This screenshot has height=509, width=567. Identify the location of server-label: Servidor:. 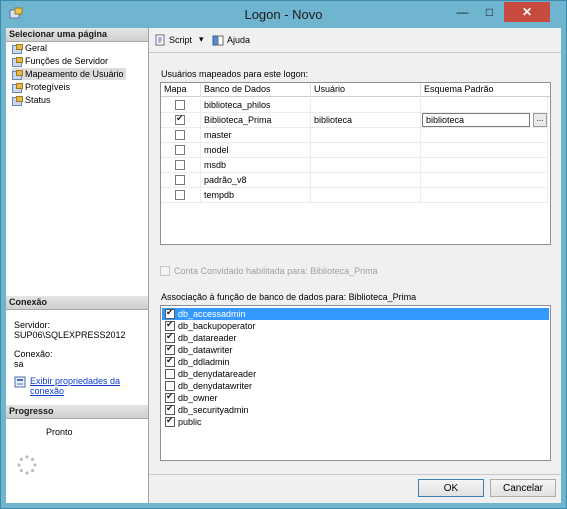
(32, 325).